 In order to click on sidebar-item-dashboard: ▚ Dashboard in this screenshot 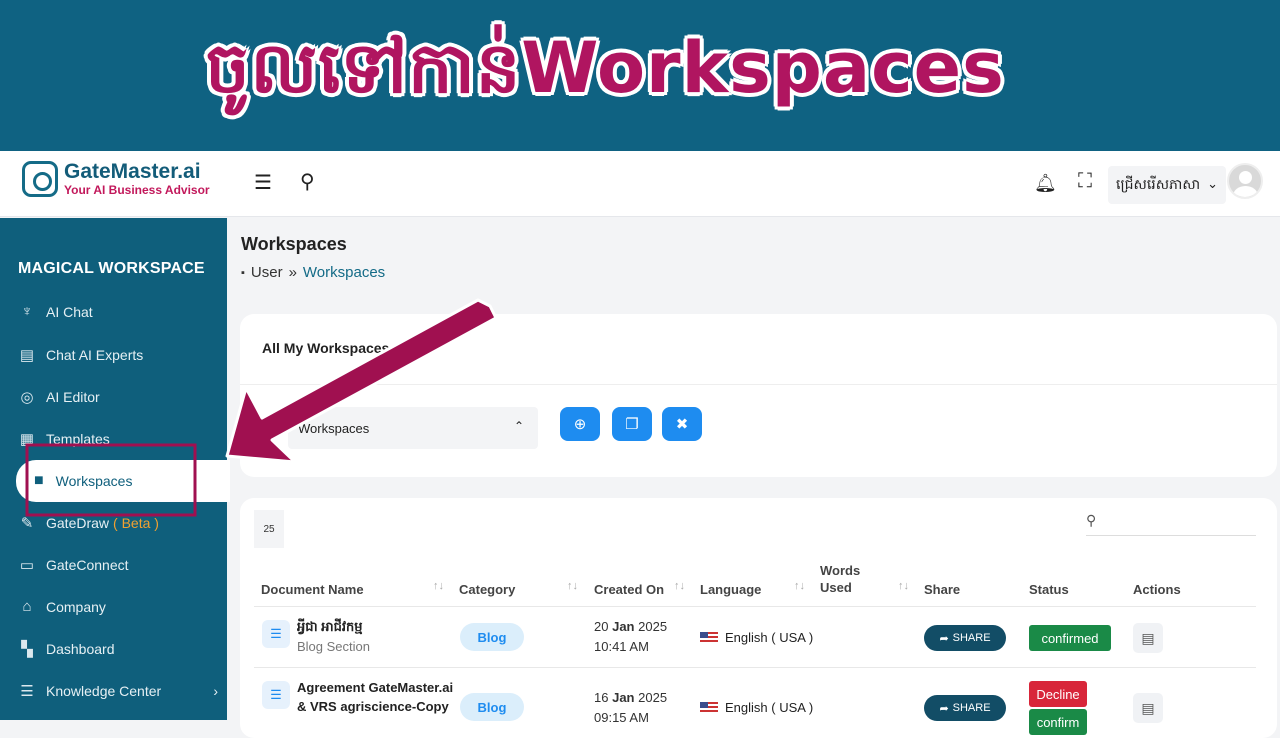, I will do `click(118, 649)`.